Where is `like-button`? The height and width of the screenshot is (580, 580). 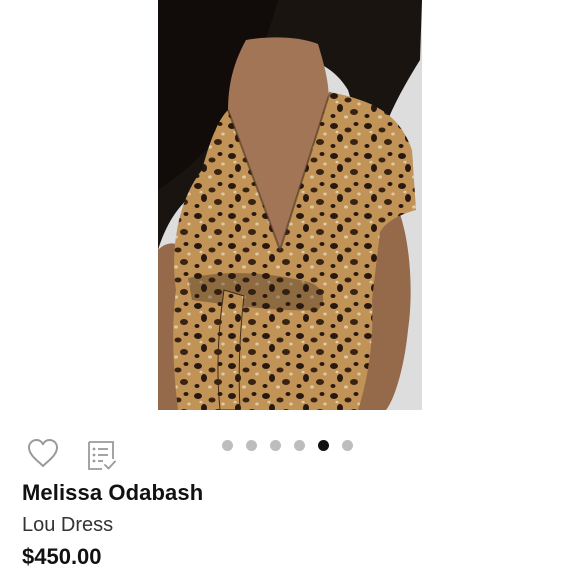
like-button is located at coordinates (43, 453).